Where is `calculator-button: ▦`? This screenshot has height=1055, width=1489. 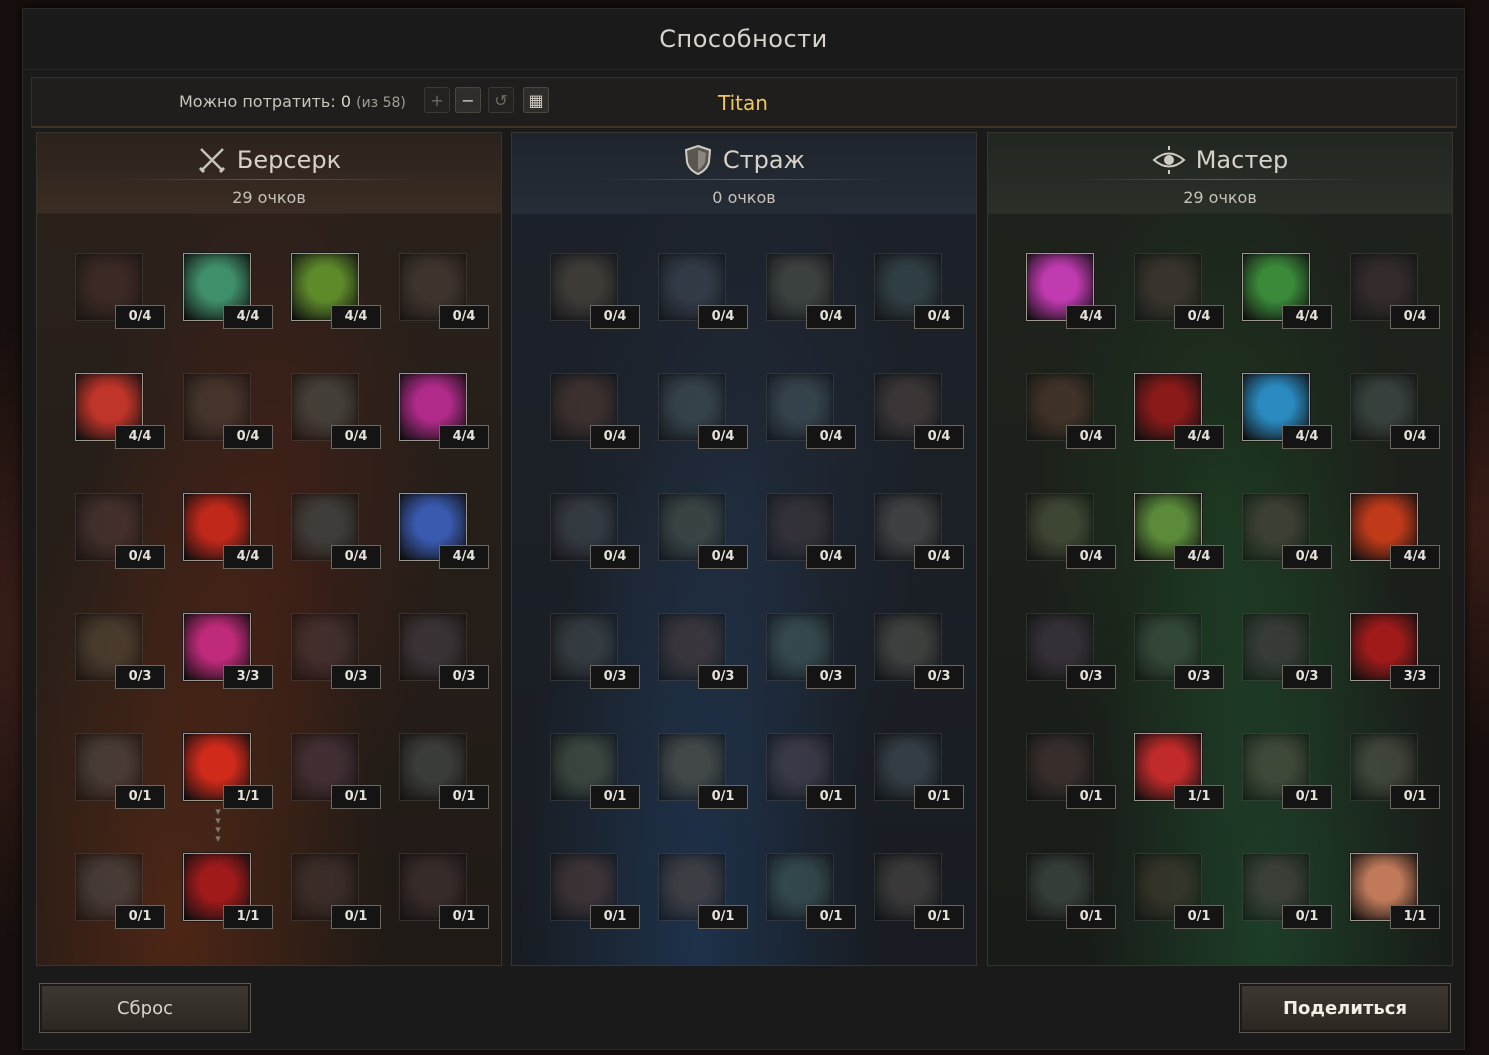 calculator-button: ▦ is located at coordinates (536, 100).